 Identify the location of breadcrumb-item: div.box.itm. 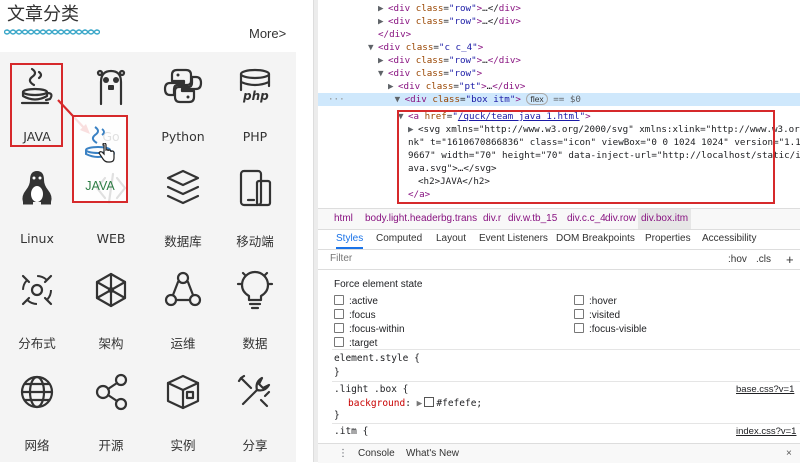
(665, 219).